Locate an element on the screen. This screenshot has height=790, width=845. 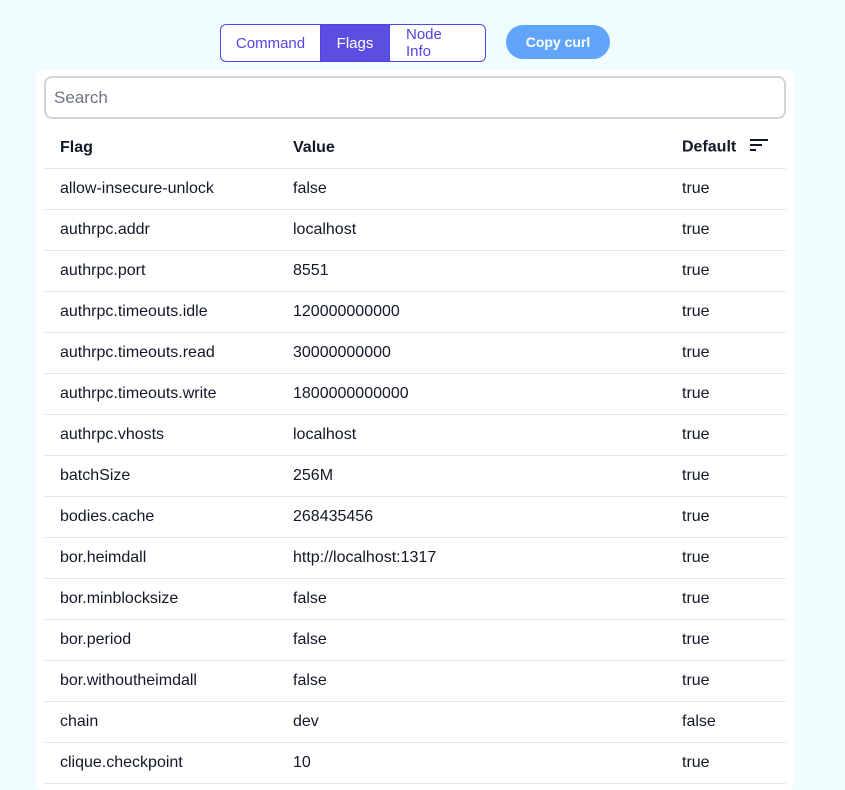
flag-cell: chain is located at coordinates (168, 722).